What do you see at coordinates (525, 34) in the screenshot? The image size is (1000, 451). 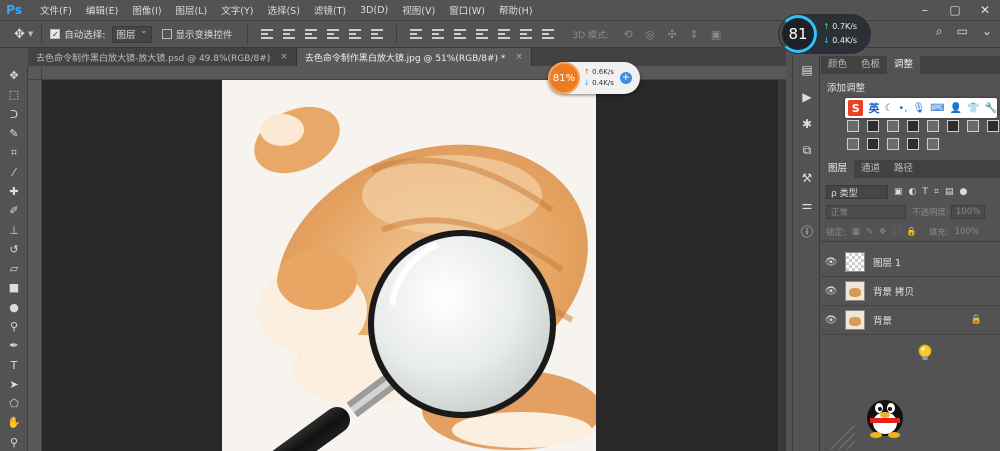 I see `distribute-right-icon` at bounding box center [525, 34].